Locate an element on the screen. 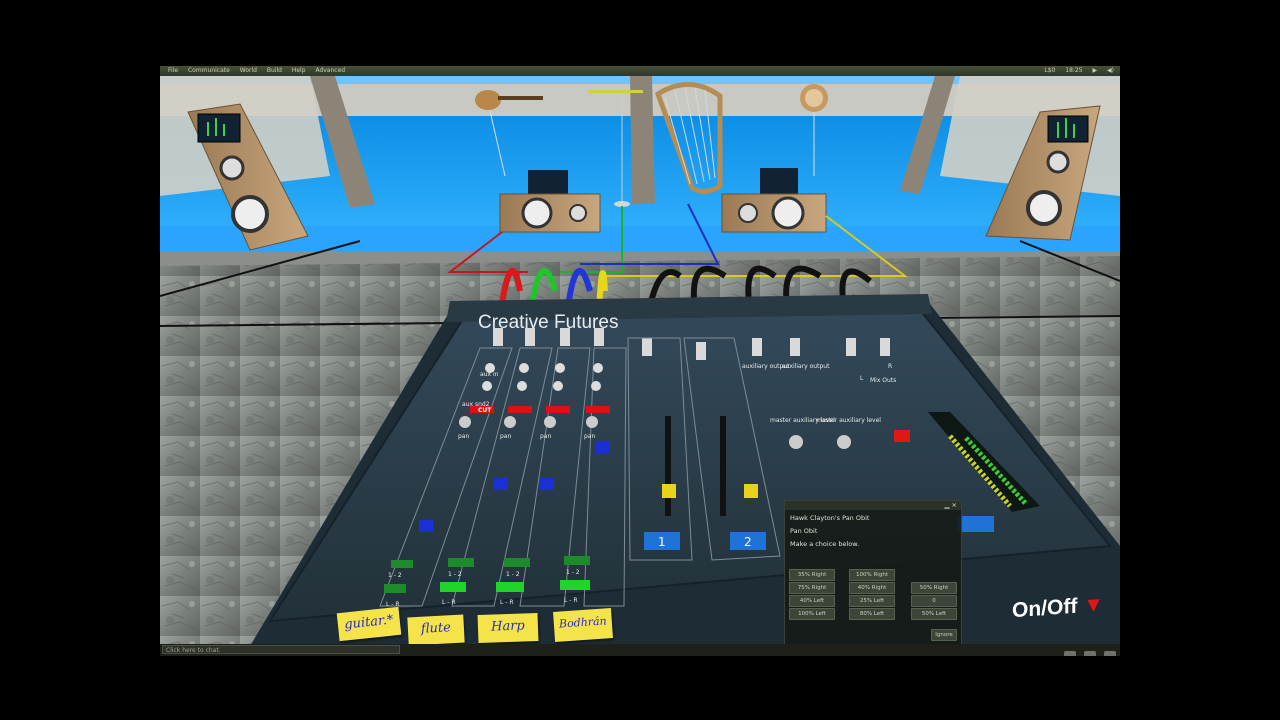  dialog-minimize-icon: ▁ is located at coordinates (946, 505).